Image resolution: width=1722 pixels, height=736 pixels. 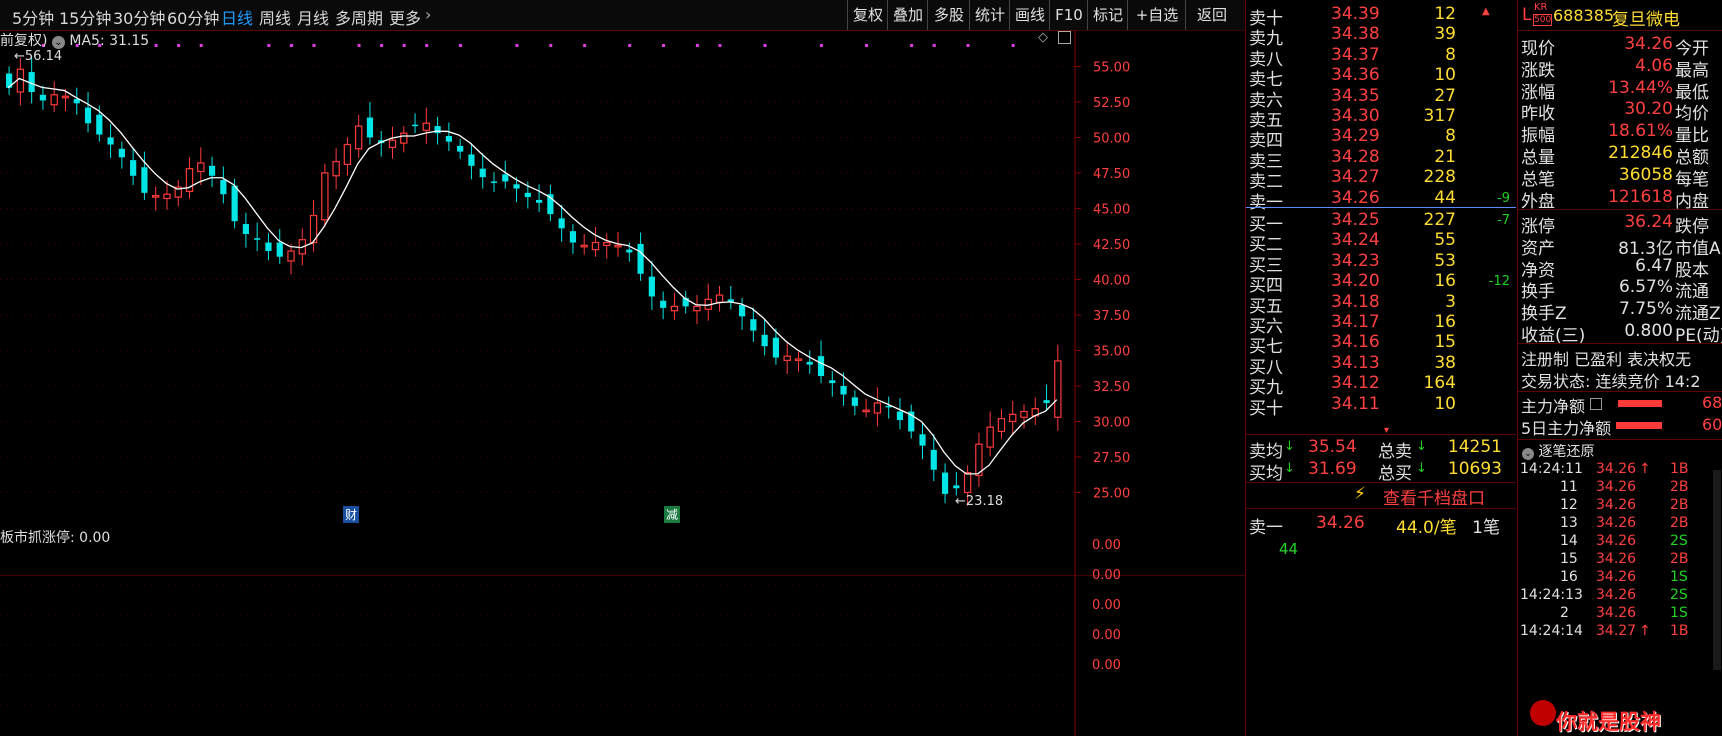 I want to click on event-tag-finance: 财, so click(x=351, y=514).